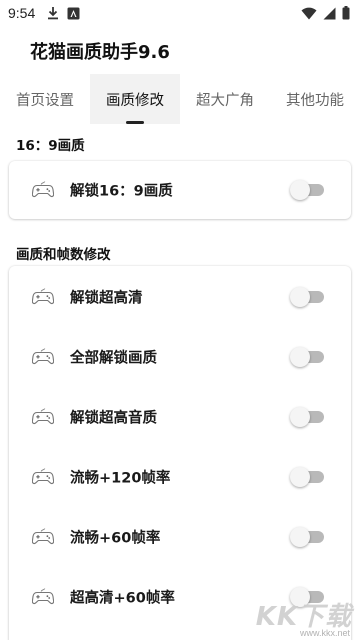 The width and height of the screenshot is (360, 640). Describe the element at coordinates (50, 146) in the screenshot. I see `section-title-16-9: 16：9画质` at that location.